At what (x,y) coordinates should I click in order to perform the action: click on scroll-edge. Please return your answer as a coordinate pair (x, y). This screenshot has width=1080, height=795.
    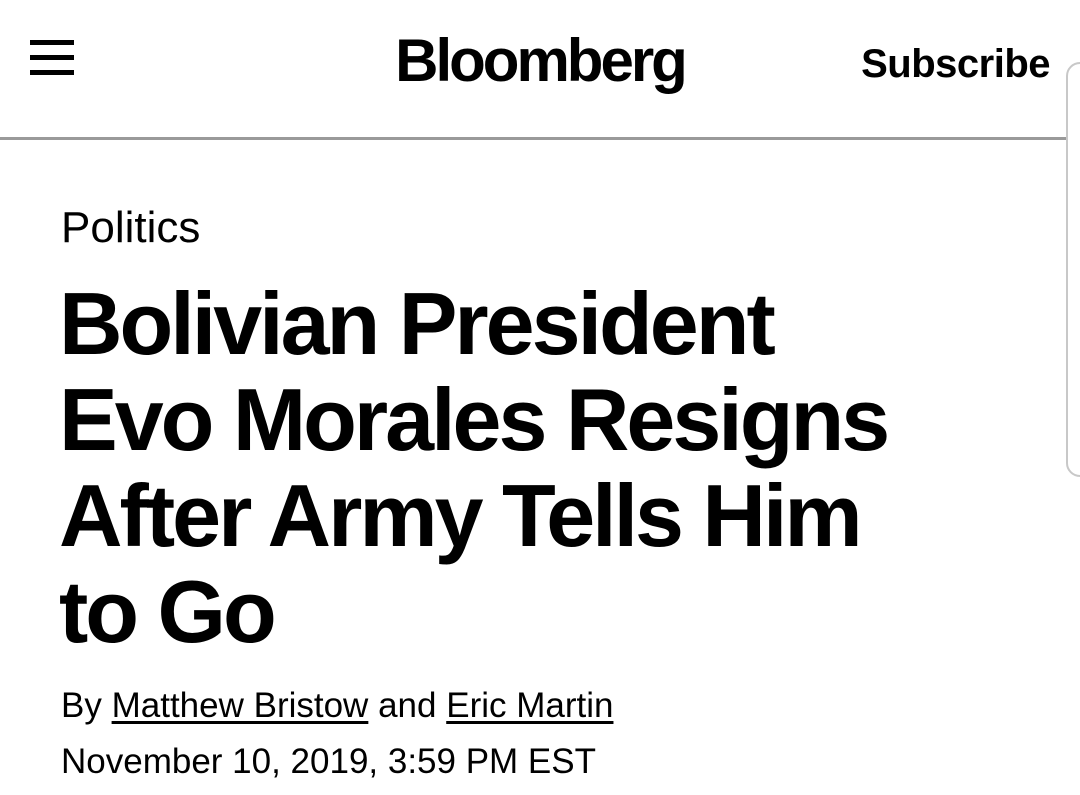
    Looking at the image, I should click on (1073, 269).